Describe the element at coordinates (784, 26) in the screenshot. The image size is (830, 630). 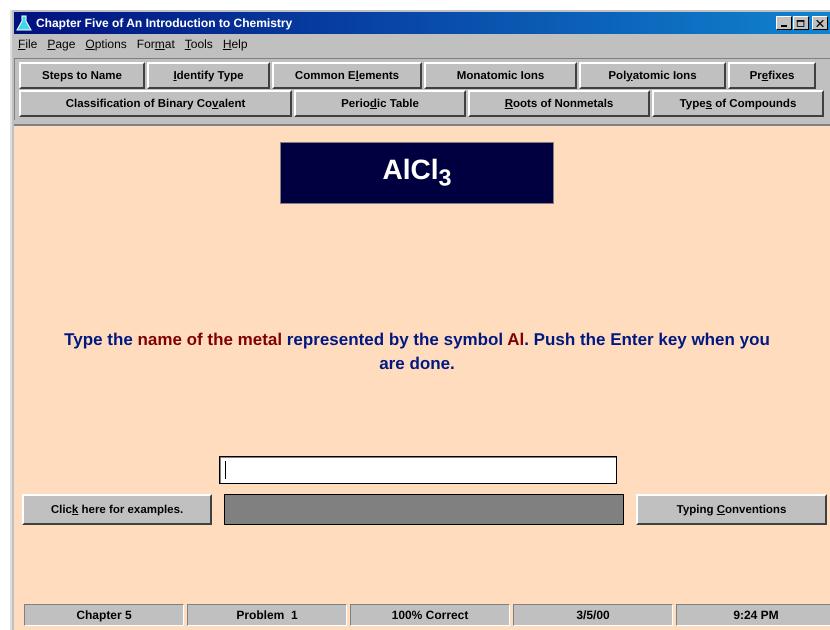
I see `minimize-icon` at that location.